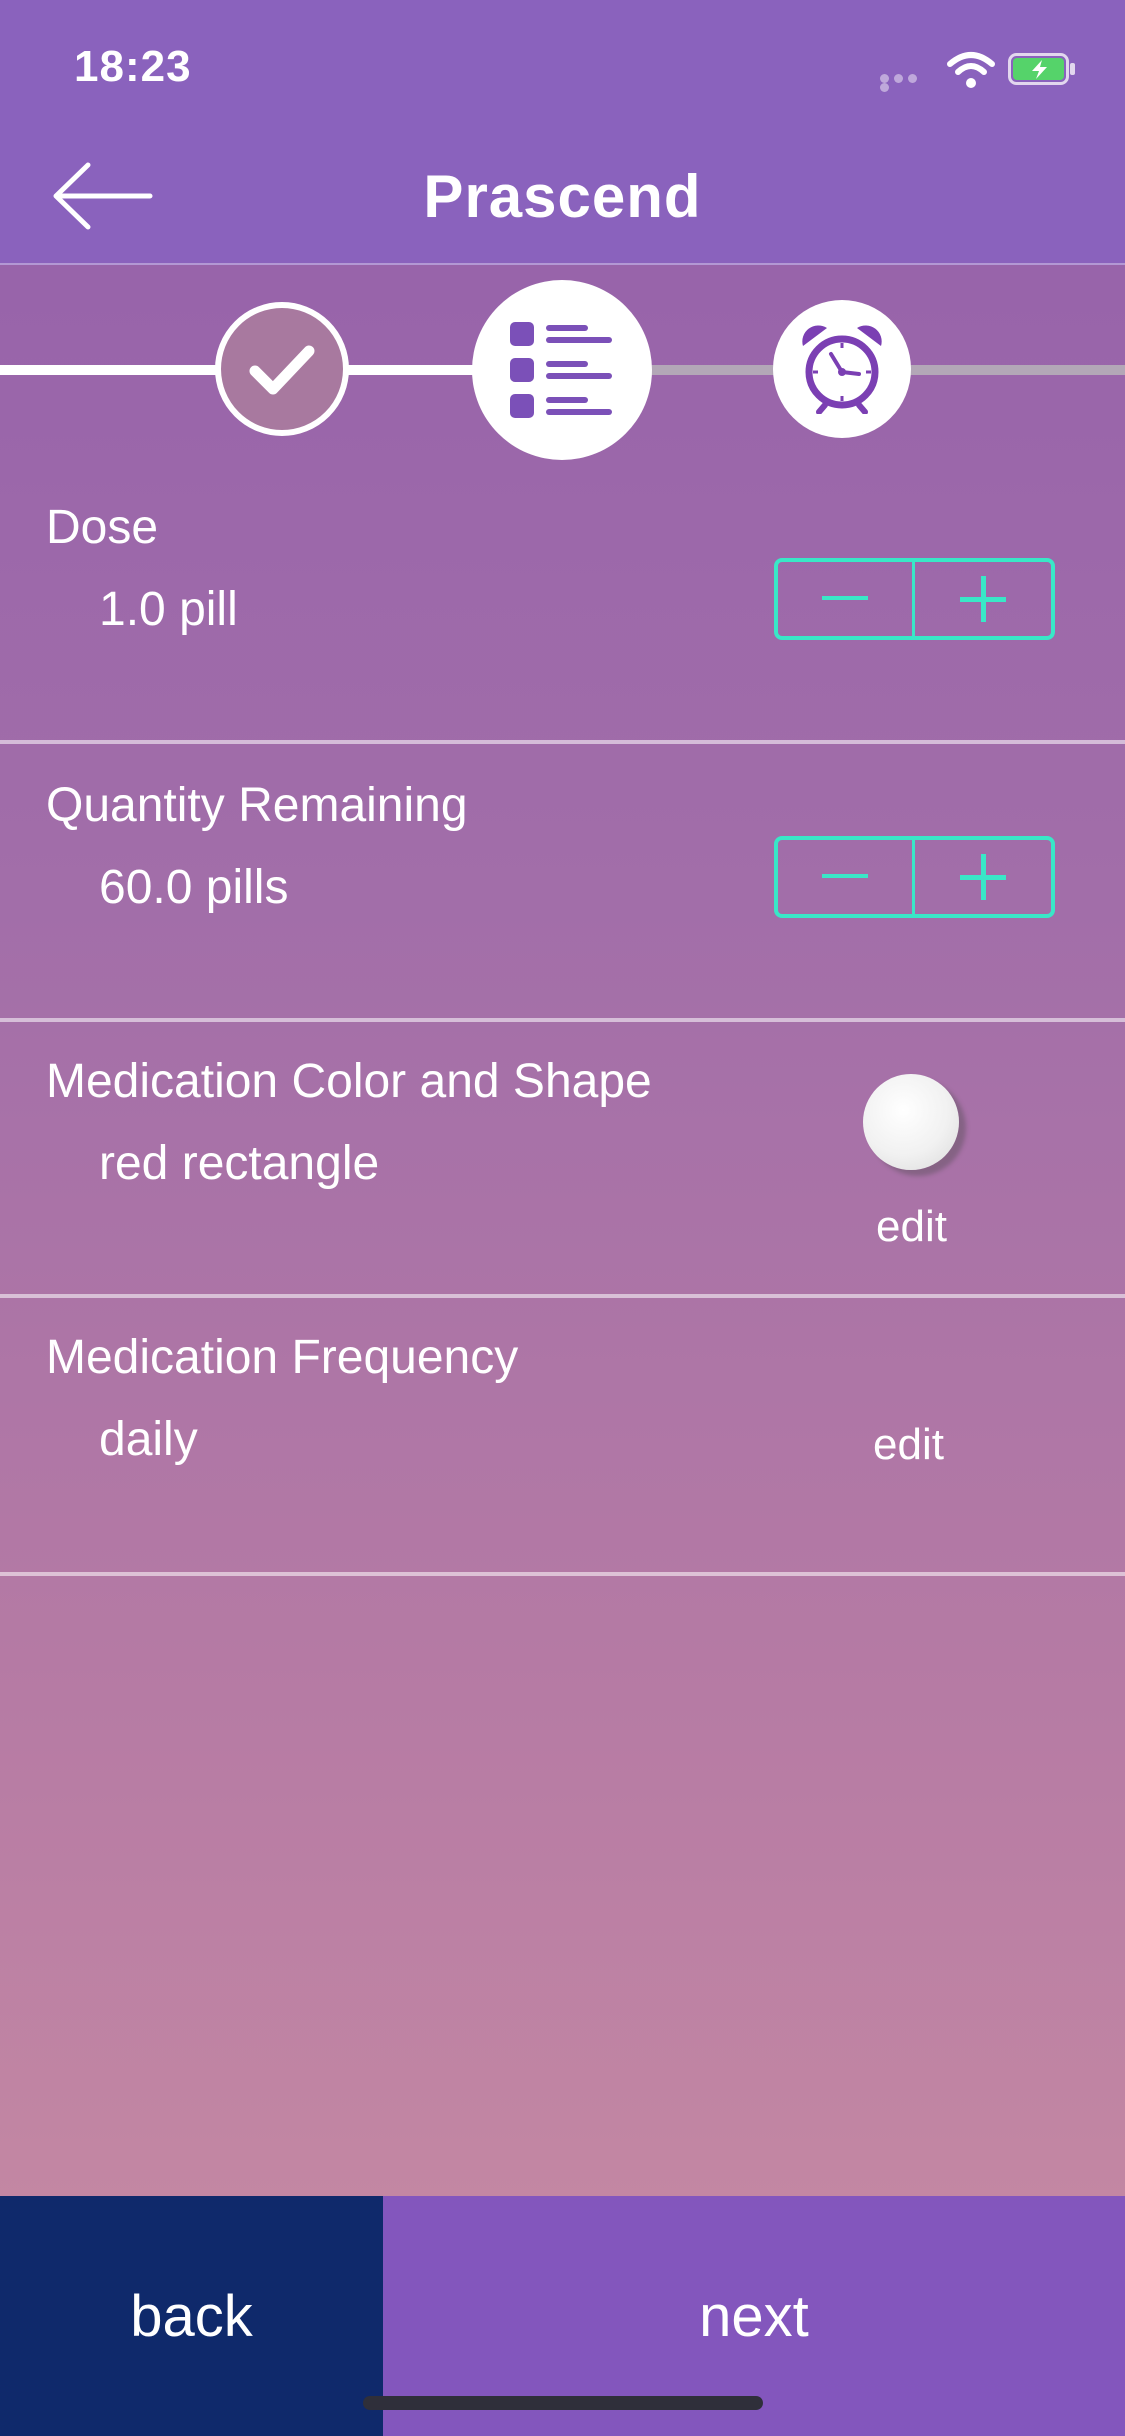 Image resolution: width=1125 pixels, height=2436 pixels. I want to click on dose-label: Dose, so click(102, 527).